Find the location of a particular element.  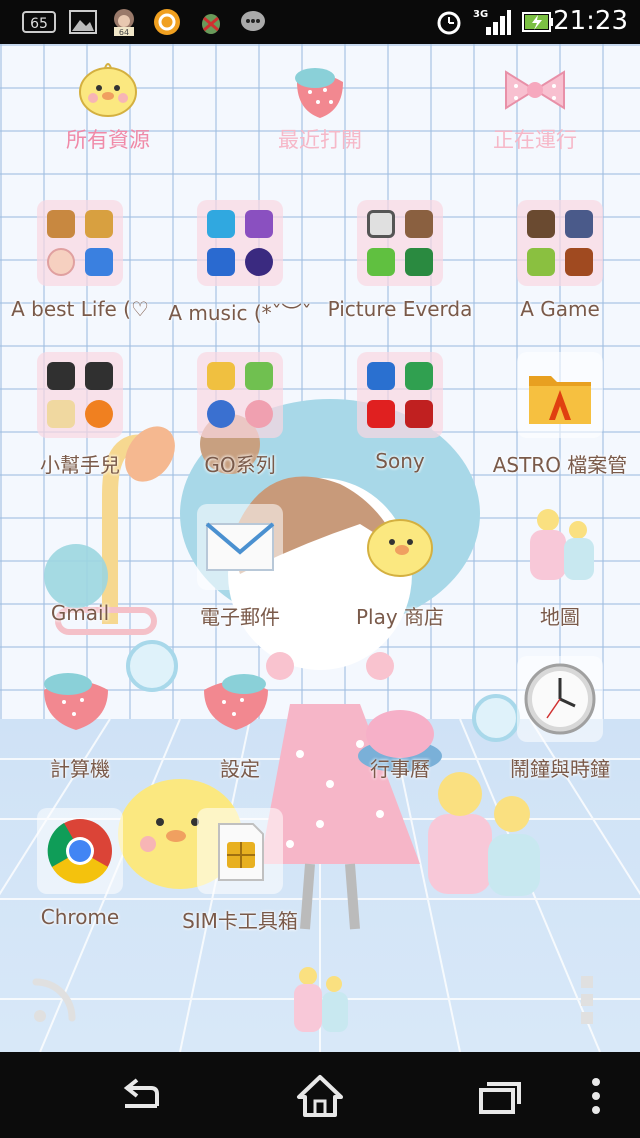

folder-go-series: GO系列 is located at coordinates (240, 414).